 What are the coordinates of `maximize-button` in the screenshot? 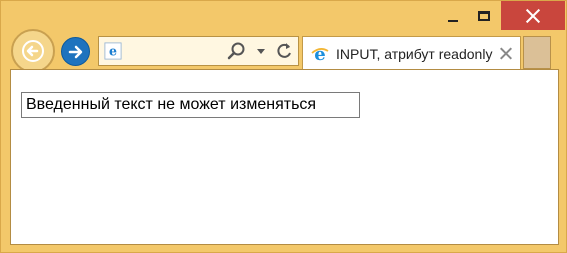 It's located at (484, 16).